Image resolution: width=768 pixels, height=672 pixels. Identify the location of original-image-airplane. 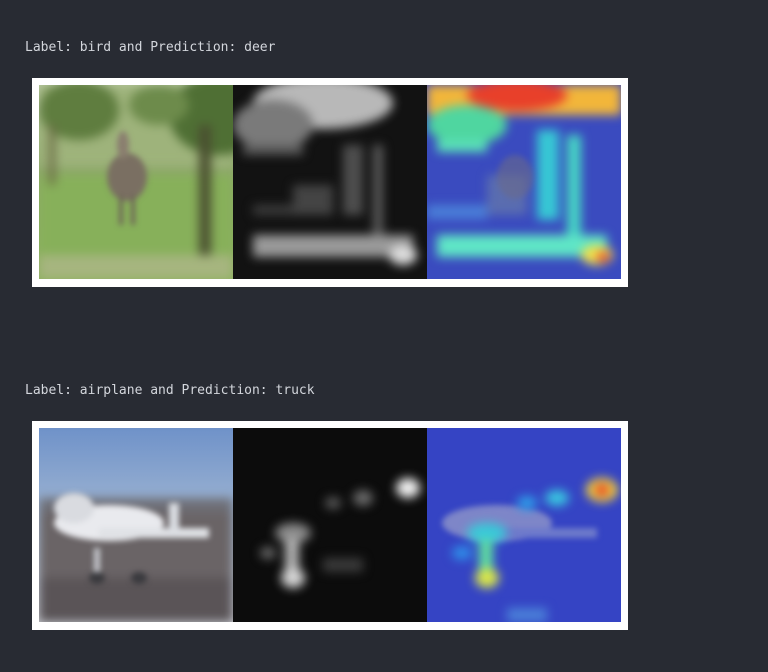
(136, 525).